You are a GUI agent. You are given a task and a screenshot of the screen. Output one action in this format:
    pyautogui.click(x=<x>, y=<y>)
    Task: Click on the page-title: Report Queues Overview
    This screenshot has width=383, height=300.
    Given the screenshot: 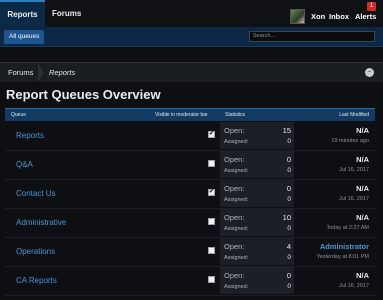 What is the action you would take?
    pyautogui.click(x=83, y=94)
    